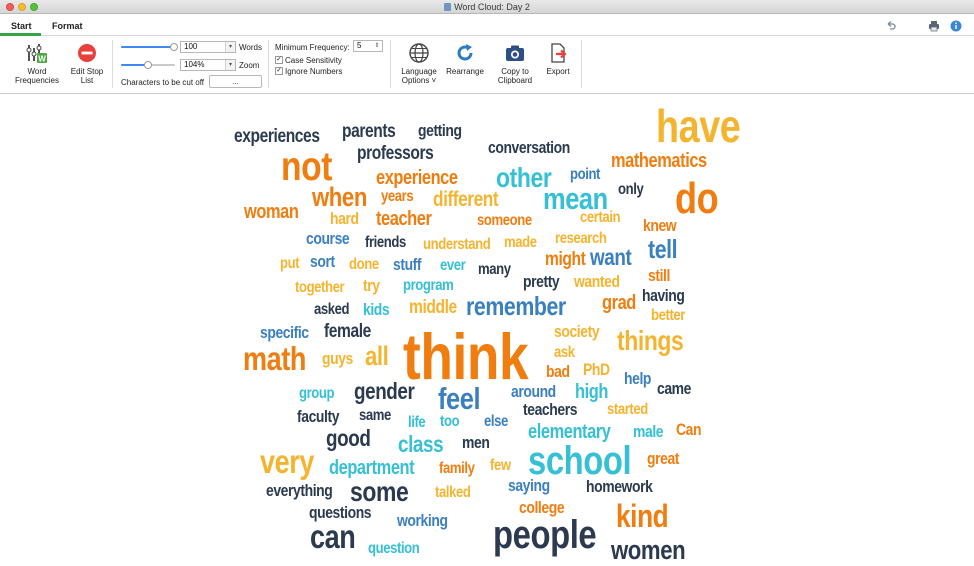 The width and height of the screenshot is (974, 566). What do you see at coordinates (332, 310) in the screenshot?
I see `cloud-word-asked: asked` at bounding box center [332, 310].